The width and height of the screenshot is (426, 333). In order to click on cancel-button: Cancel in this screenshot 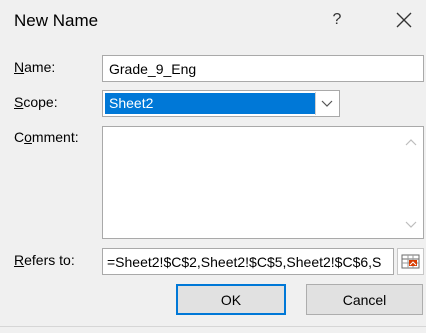, I will do `click(364, 299)`.